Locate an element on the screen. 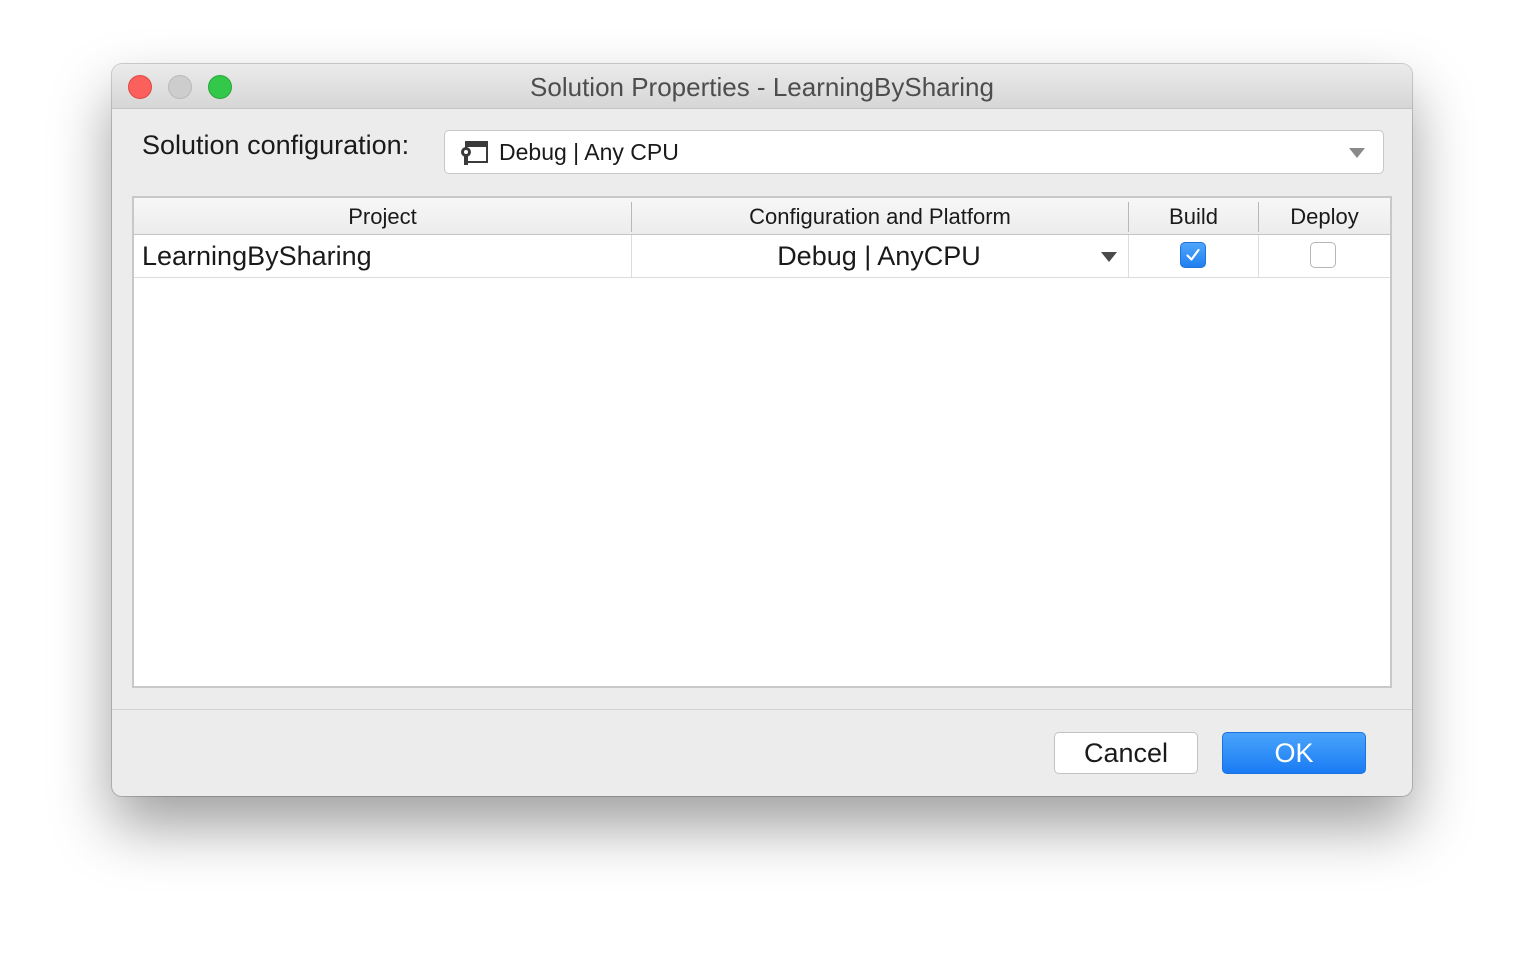 The width and height of the screenshot is (1524, 956). configuration-value: Debug | AnyCPU is located at coordinates (879, 256).